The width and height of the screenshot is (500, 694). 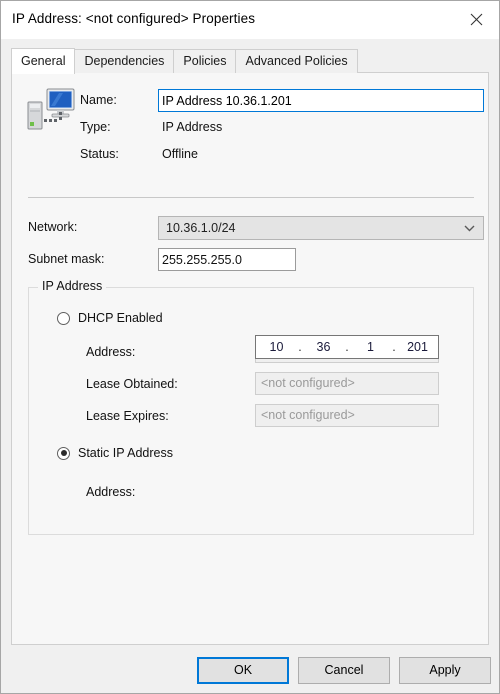 What do you see at coordinates (192, 127) in the screenshot?
I see `type-value: IP Address` at bounding box center [192, 127].